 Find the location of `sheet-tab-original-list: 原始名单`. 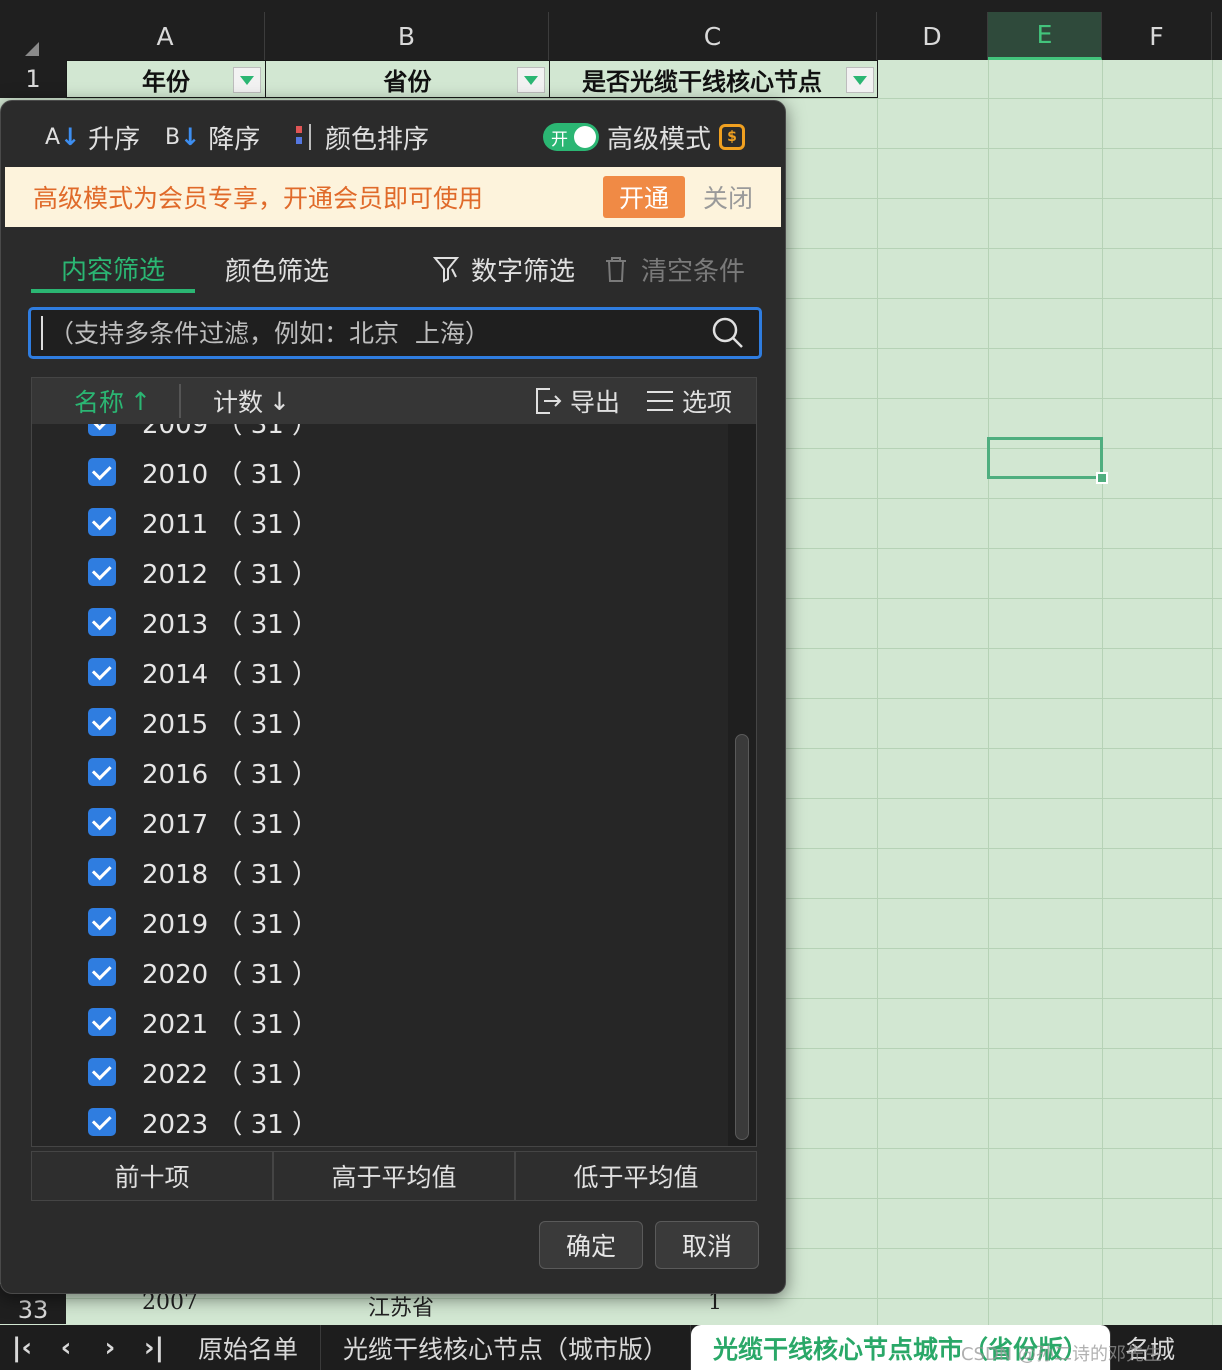

sheet-tab-original-list: 原始名单 is located at coordinates (249, 1347).